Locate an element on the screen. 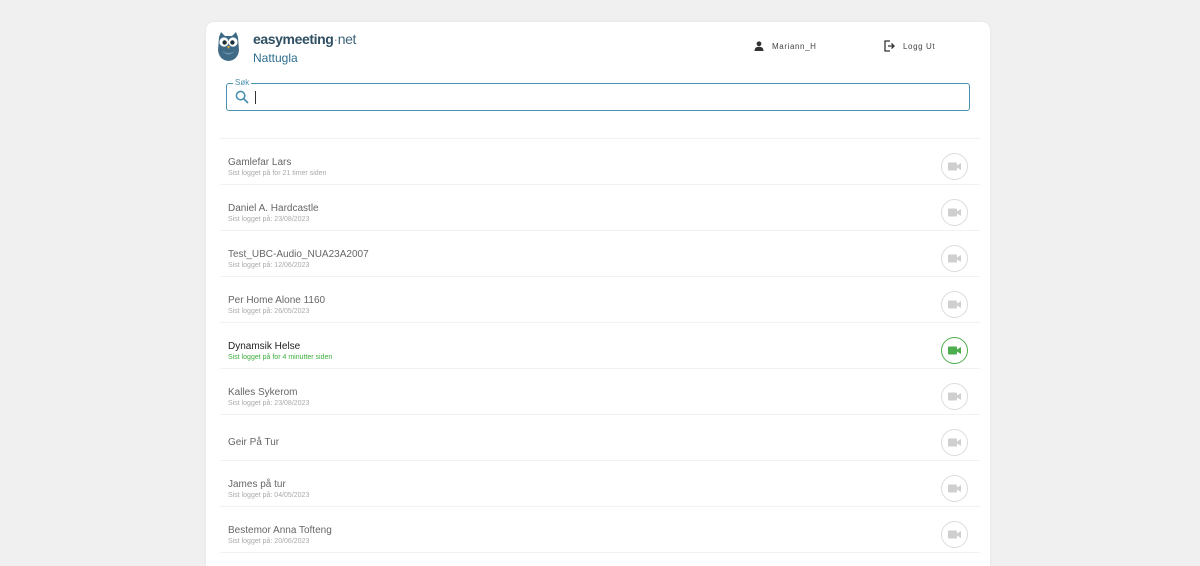 Image resolution: width=1200 pixels, height=566 pixels. contact-name: Gamlefar Lars is located at coordinates (260, 162).